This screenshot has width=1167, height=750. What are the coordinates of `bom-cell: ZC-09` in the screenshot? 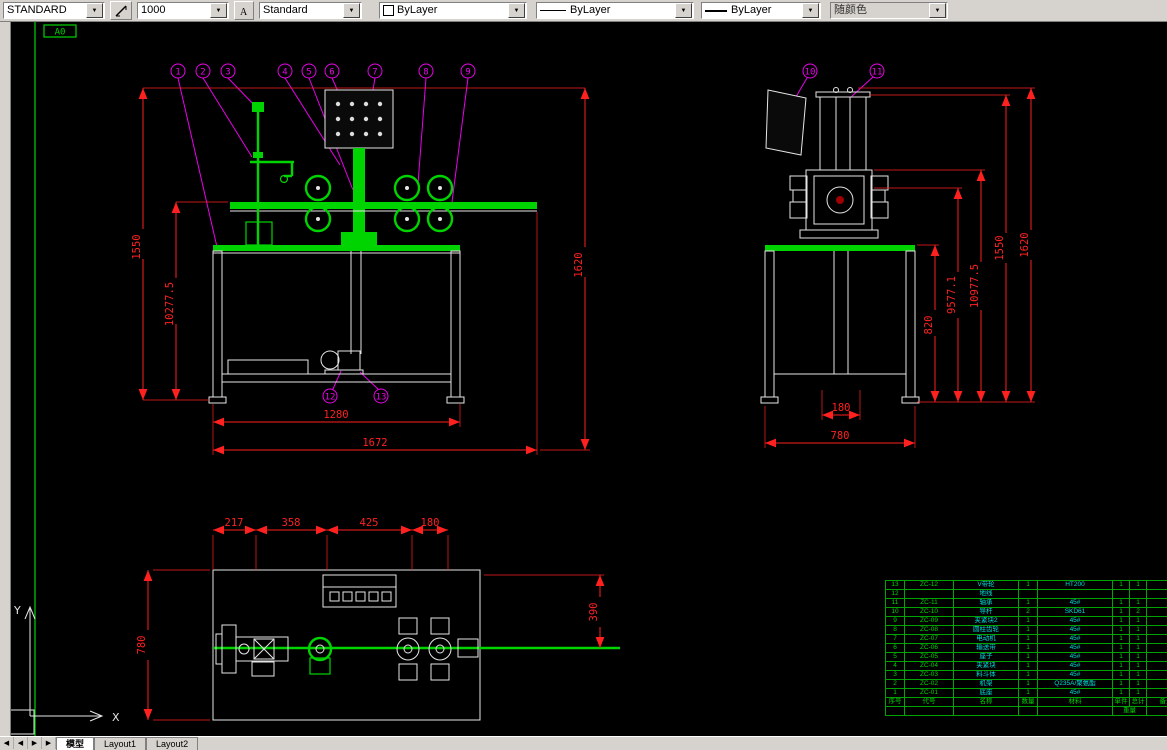 It's located at (929, 621).